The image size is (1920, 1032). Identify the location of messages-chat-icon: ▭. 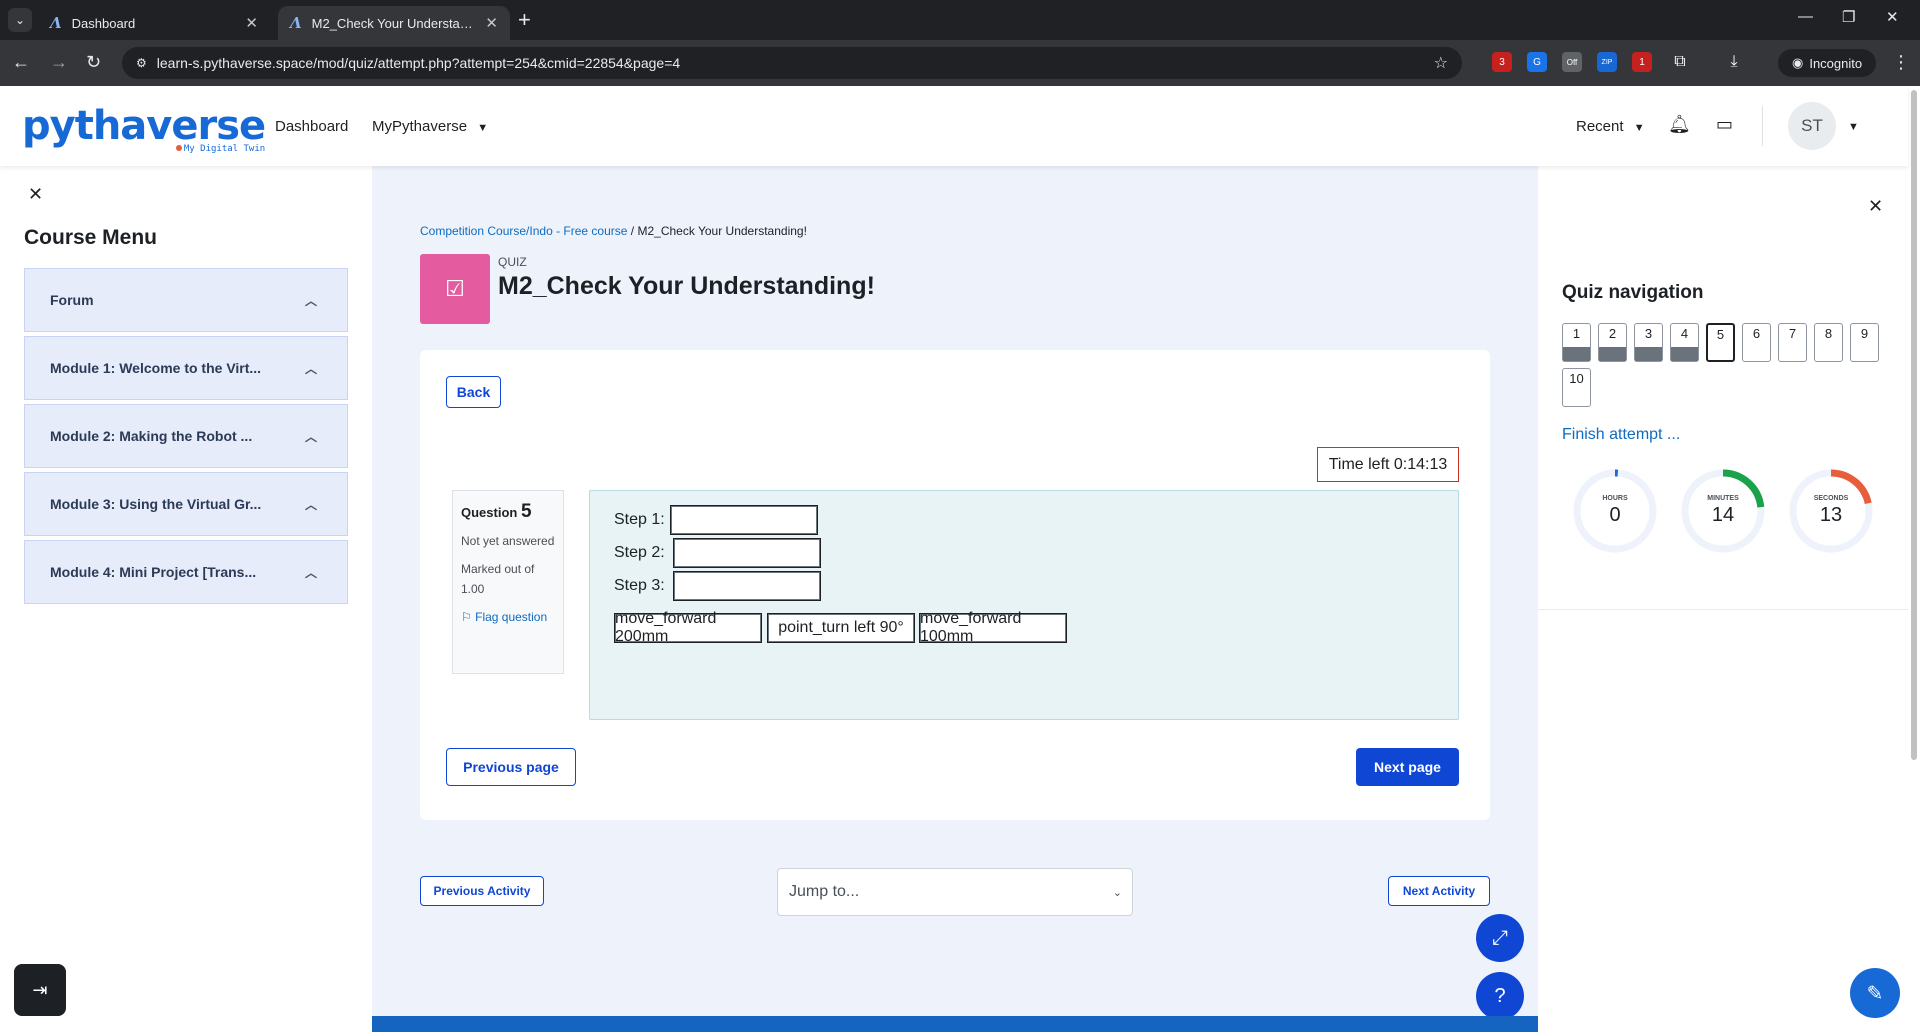
(1724, 124).